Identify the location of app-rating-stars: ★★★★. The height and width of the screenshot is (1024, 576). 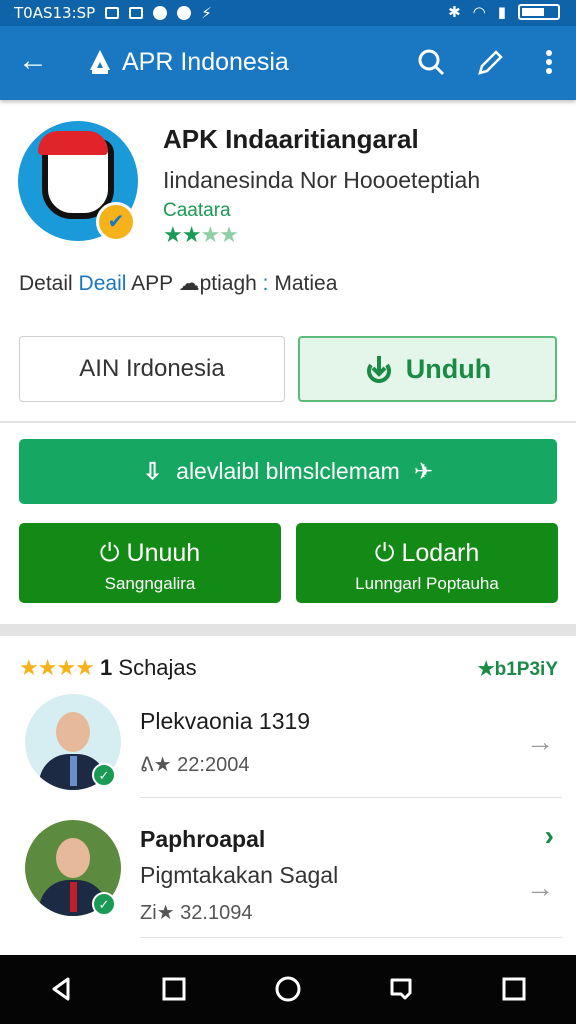
(201, 234).